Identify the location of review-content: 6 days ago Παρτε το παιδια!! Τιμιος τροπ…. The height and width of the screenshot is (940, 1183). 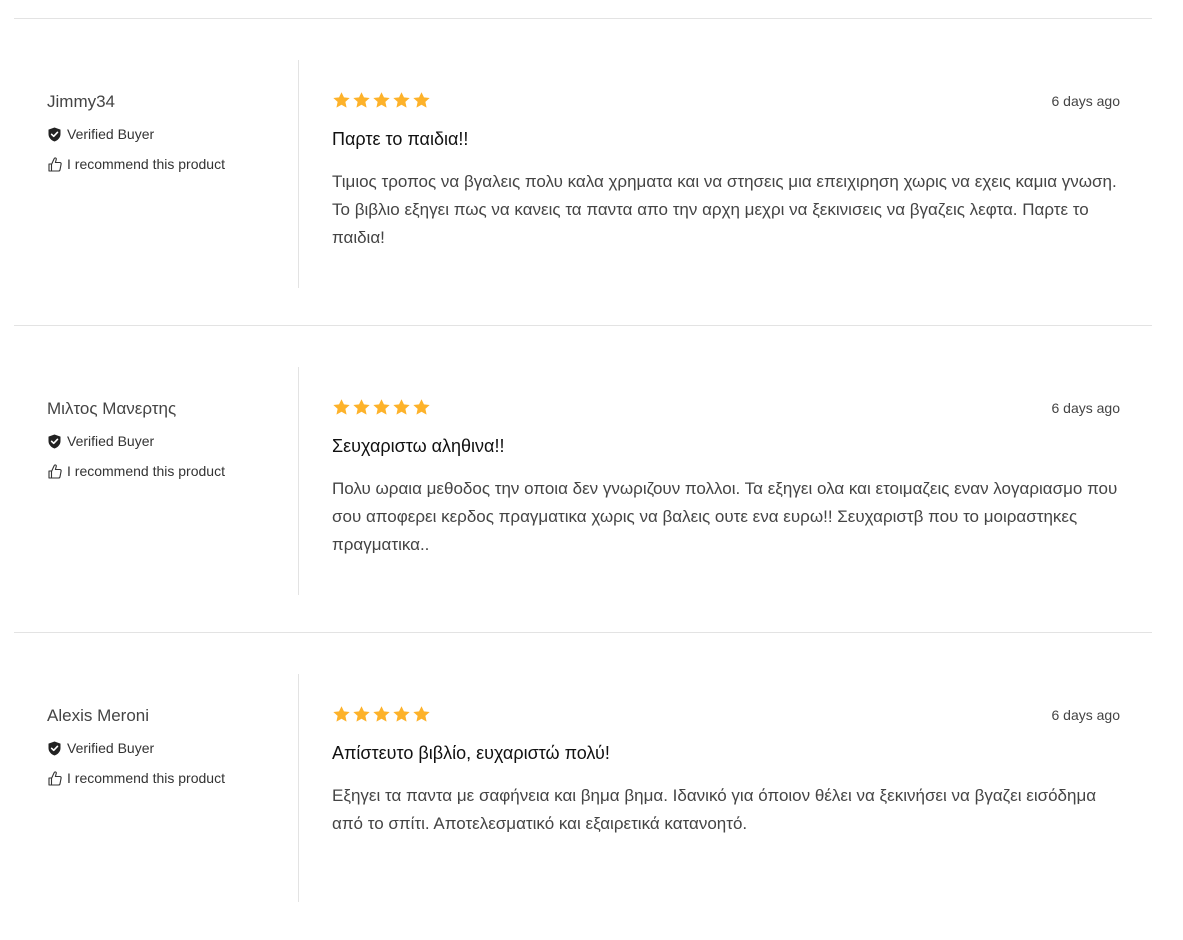
(726, 171).